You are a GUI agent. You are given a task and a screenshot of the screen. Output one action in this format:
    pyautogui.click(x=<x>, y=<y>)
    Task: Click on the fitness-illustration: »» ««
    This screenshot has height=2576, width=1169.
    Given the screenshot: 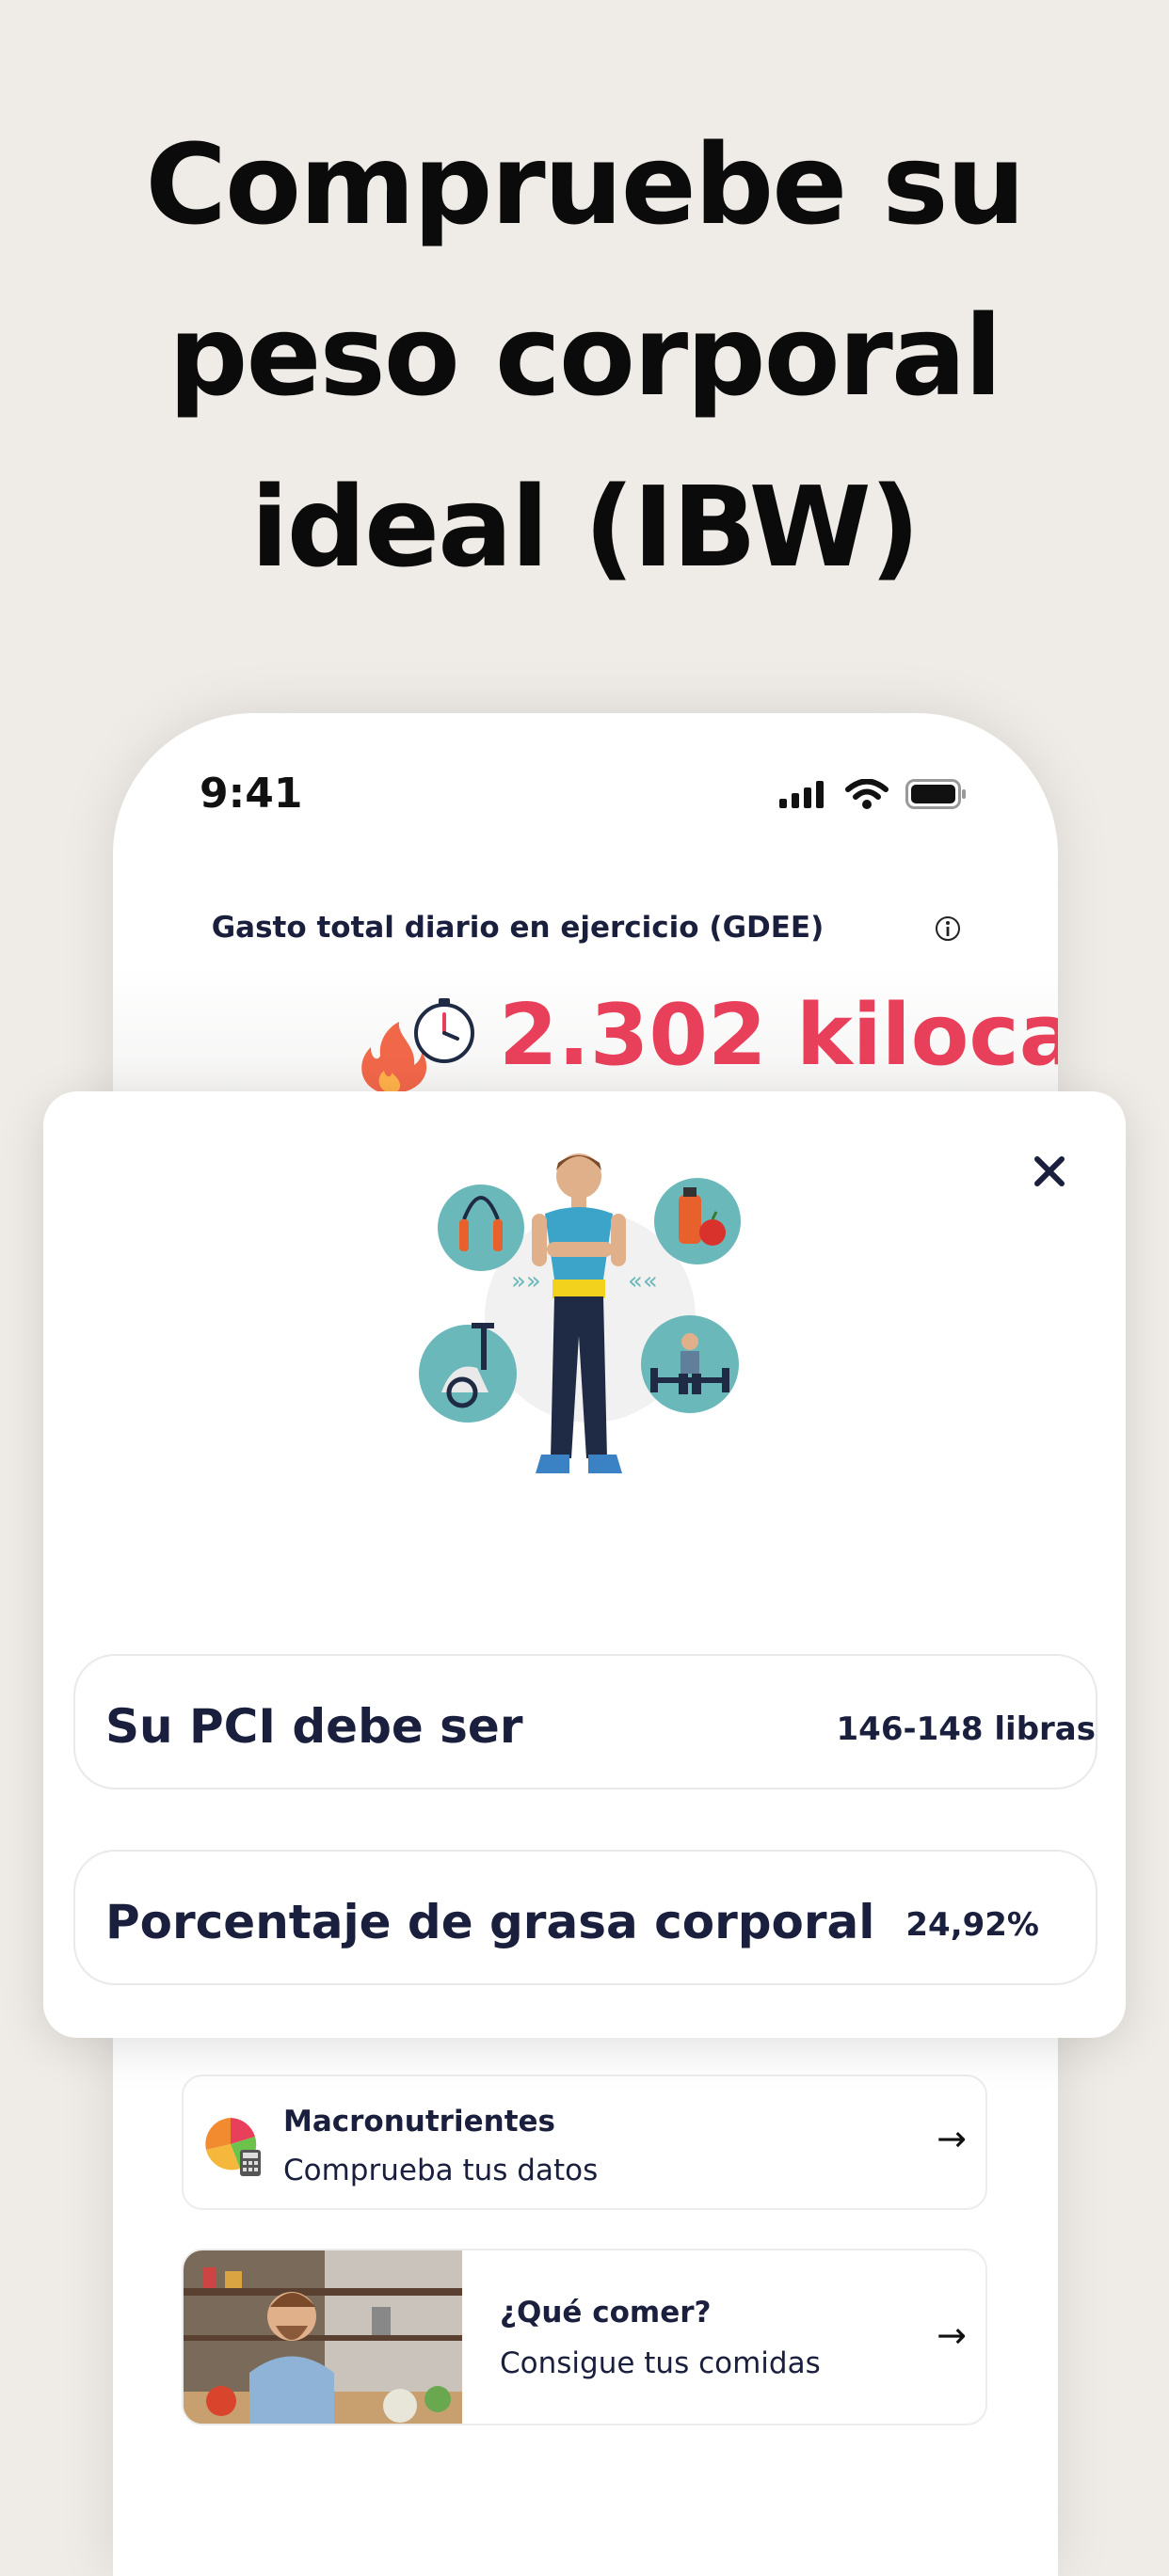 What is the action you would take?
    pyautogui.click(x=580, y=1313)
    